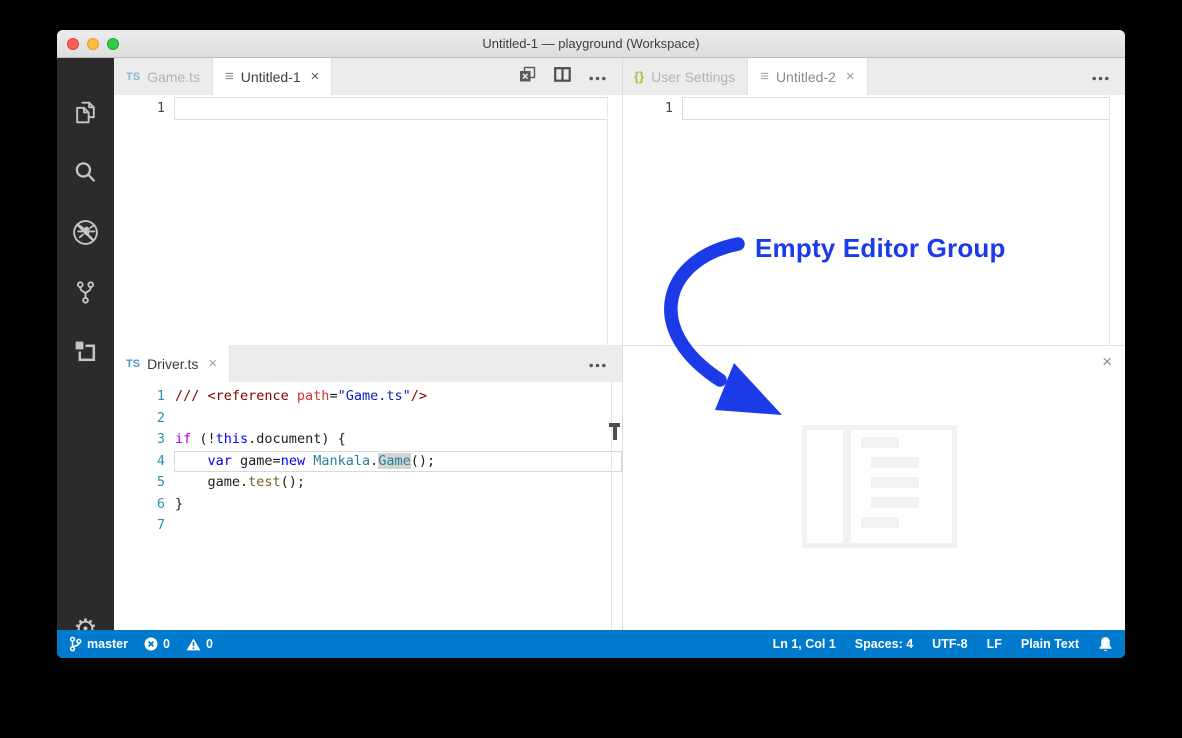 This screenshot has width=1182, height=738. Describe the element at coordinates (949, 644) in the screenshot. I see `encoding: UTF-8` at that location.